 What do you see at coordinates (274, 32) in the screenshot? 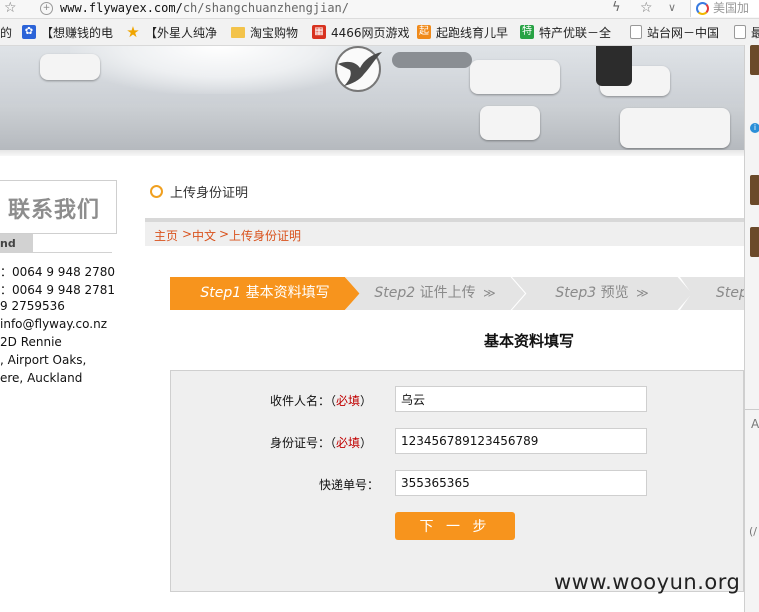
I see `bookmark-label: 淘宝购物` at bounding box center [274, 32].